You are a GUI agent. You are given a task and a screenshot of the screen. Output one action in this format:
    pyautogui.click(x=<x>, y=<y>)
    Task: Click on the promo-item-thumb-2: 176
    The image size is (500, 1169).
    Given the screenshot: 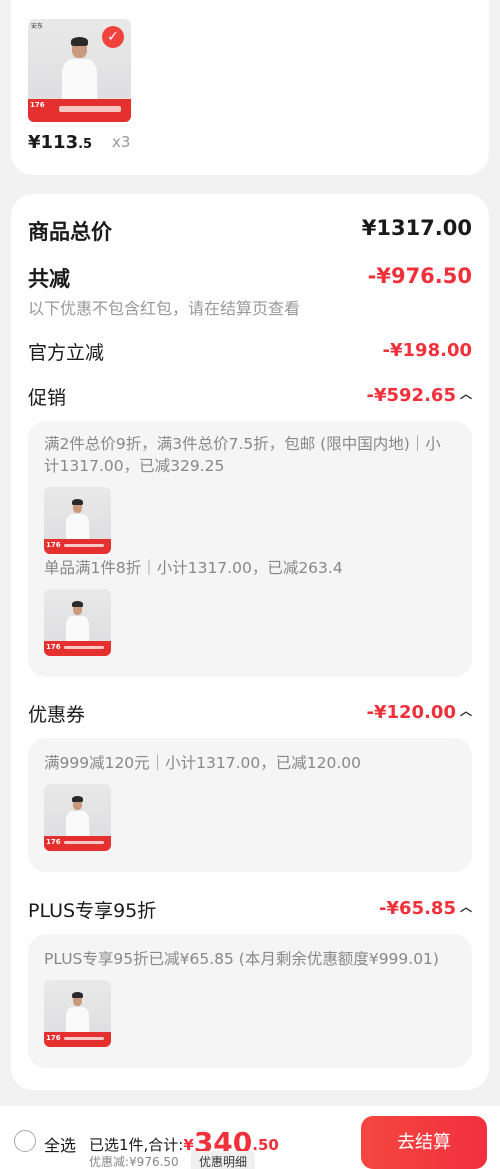 What is the action you would take?
    pyautogui.click(x=77, y=622)
    